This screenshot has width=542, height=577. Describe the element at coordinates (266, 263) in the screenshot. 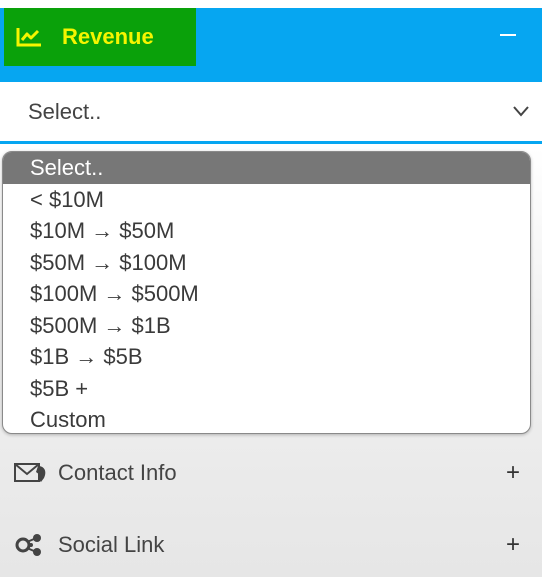

I see `dropdown-option: $50M → $100M` at that location.